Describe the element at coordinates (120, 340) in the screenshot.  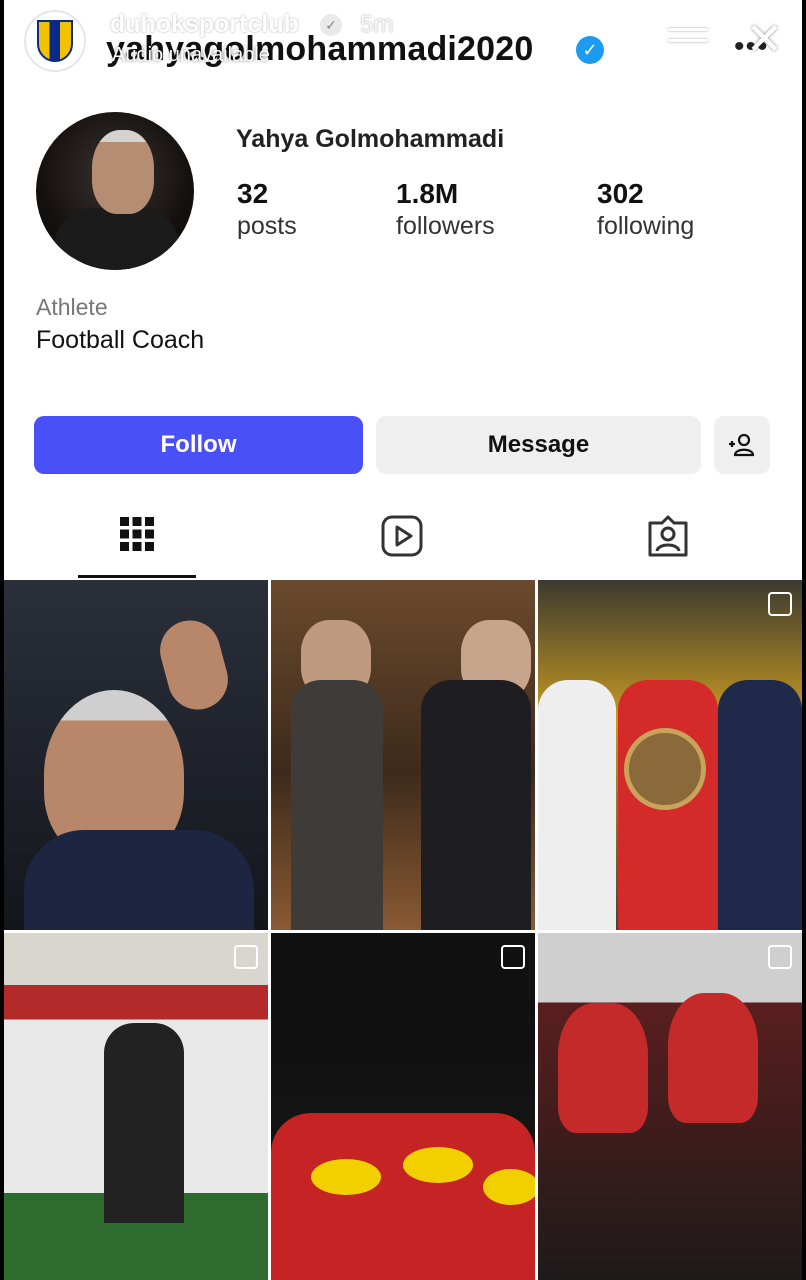
I see `profile-bio: Football Coach` at that location.